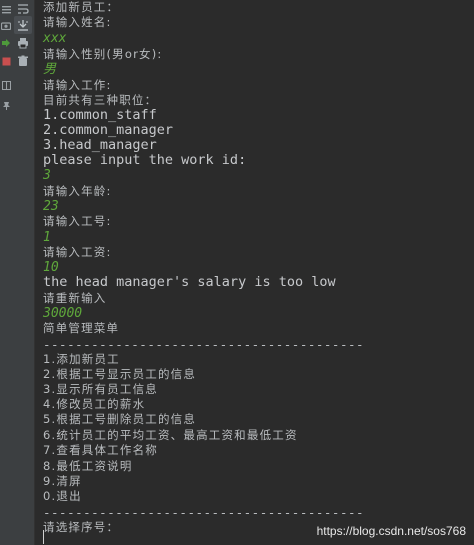 Image resolution: width=474 pixels, height=545 pixels. I want to click on rerun-icon, so click(6, 43).